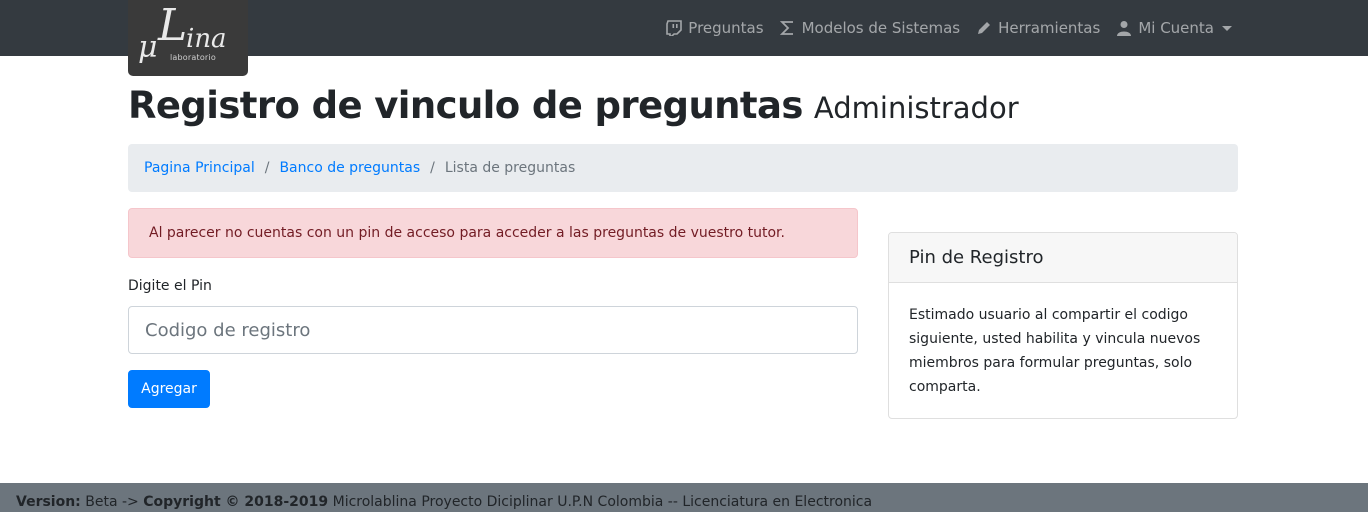 The width and height of the screenshot is (1368, 512). I want to click on footer-version-value: Beta ->, so click(112, 502).